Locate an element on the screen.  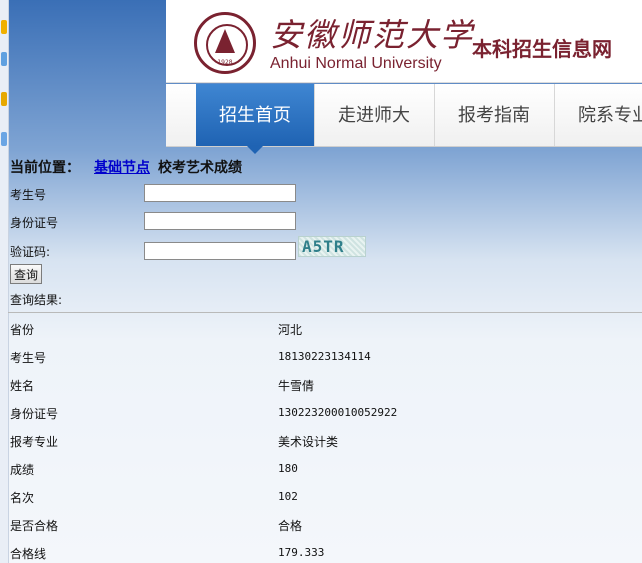
nav-item-departments: 院系专业 is located at coordinates (598, 115).